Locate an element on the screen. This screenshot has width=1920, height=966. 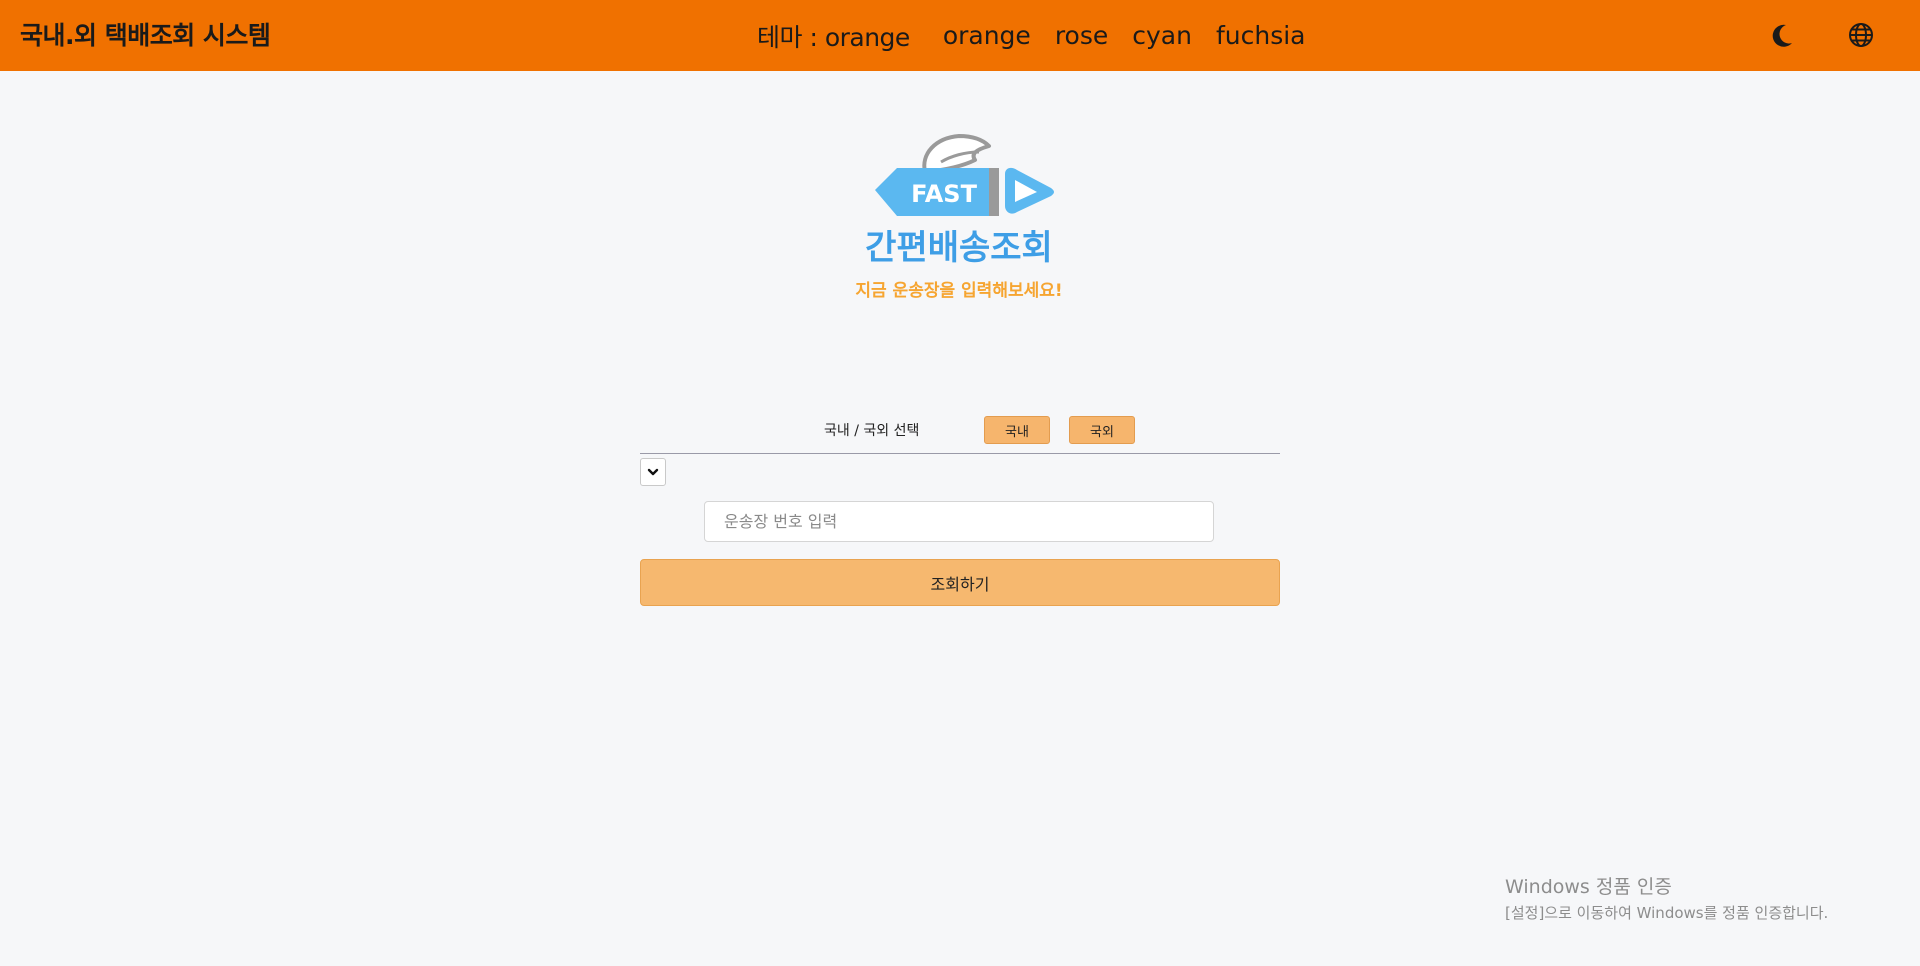
chevron-down-icon is located at coordinates (653, 472).